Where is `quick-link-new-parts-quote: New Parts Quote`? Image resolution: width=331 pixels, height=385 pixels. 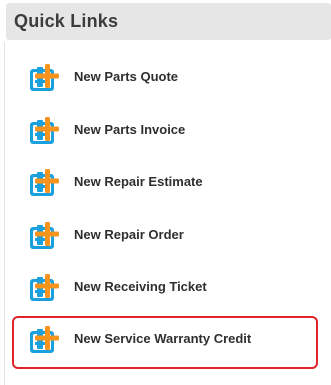 quick-link-new-parts-quote: New Parts Quote is located at coordinates (165, 78).